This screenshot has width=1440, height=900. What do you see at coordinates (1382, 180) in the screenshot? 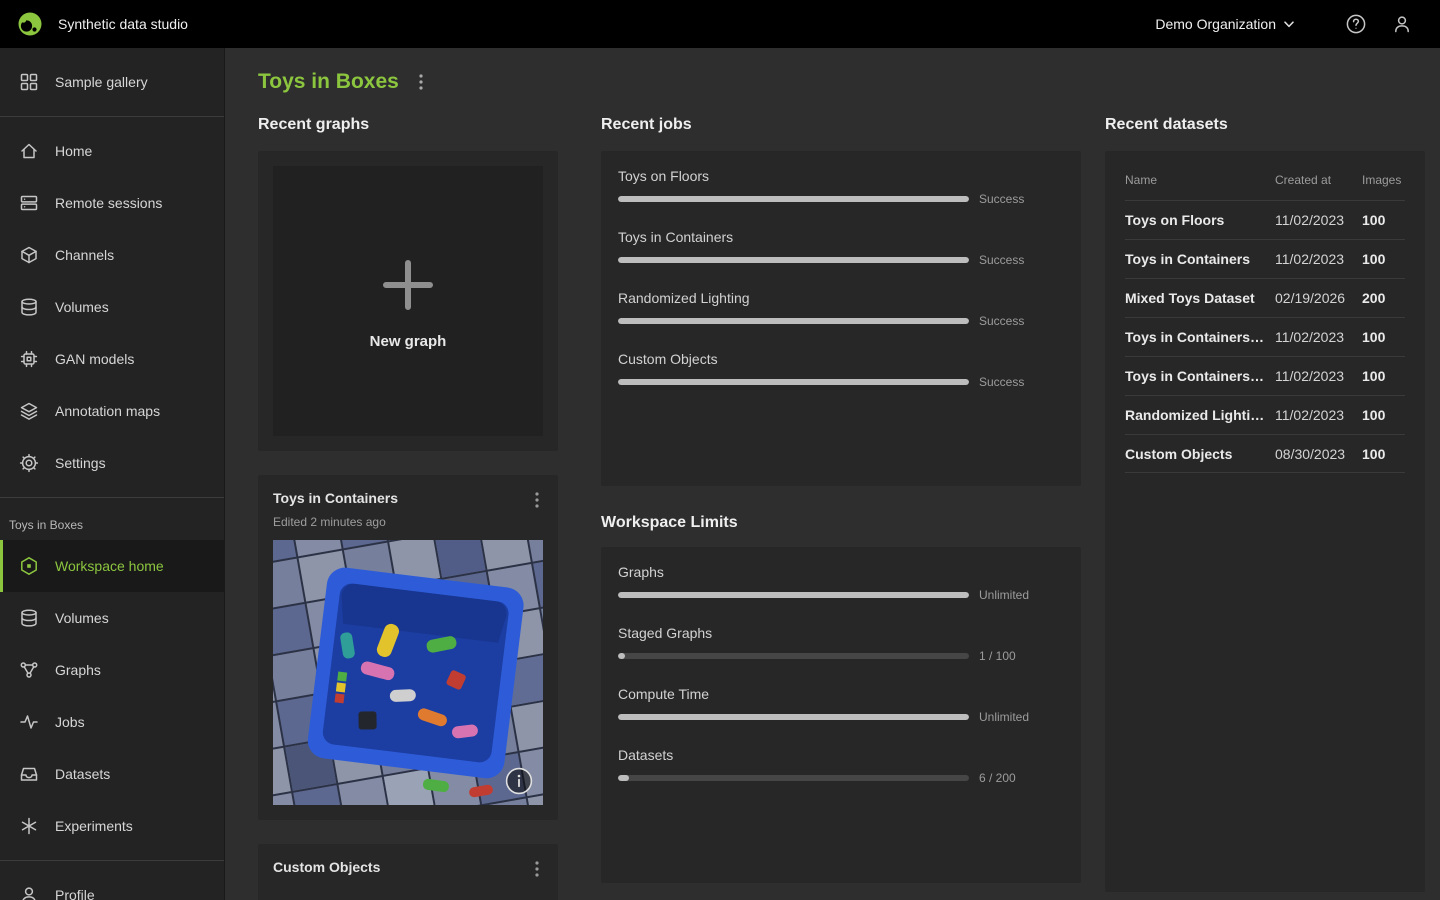
I see `column-header-images: Images` at bounding box center [1382, 180].